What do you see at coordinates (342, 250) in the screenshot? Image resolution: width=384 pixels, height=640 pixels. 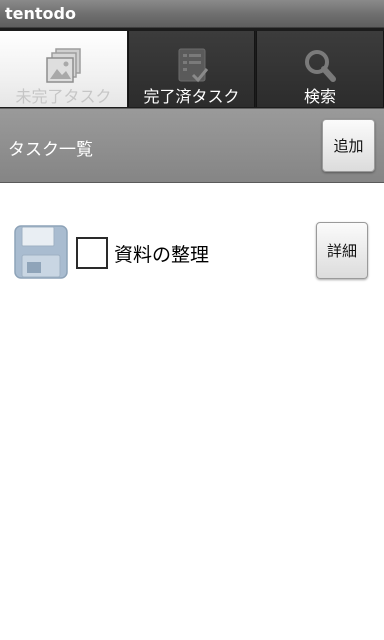 I see `task-detail-button: 詳細` at bounding box center [342, 250].